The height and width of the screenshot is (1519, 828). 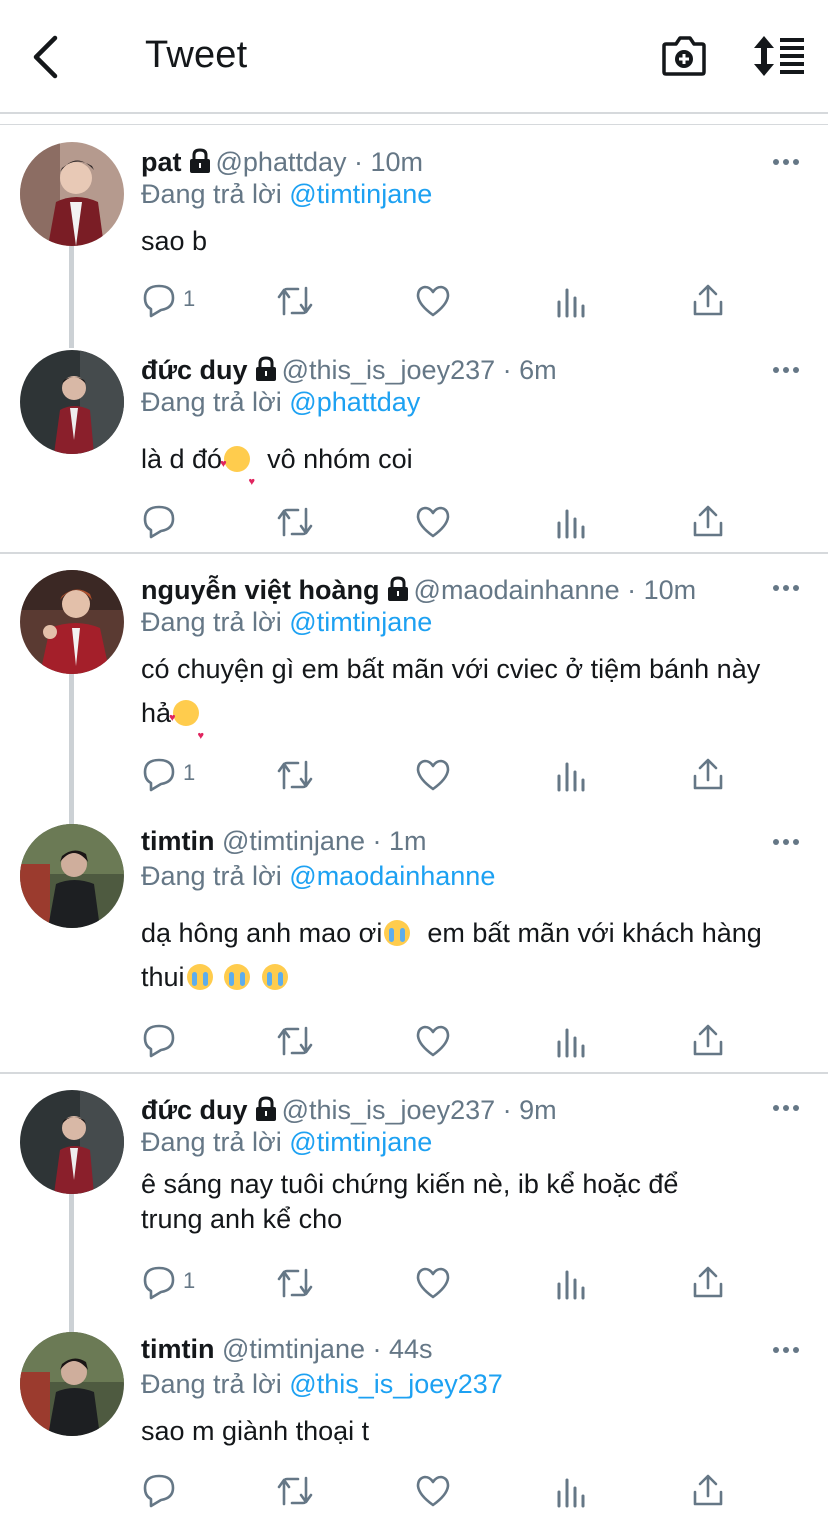 I want to click on timestamp: 1m, so click(x=407, y=841).